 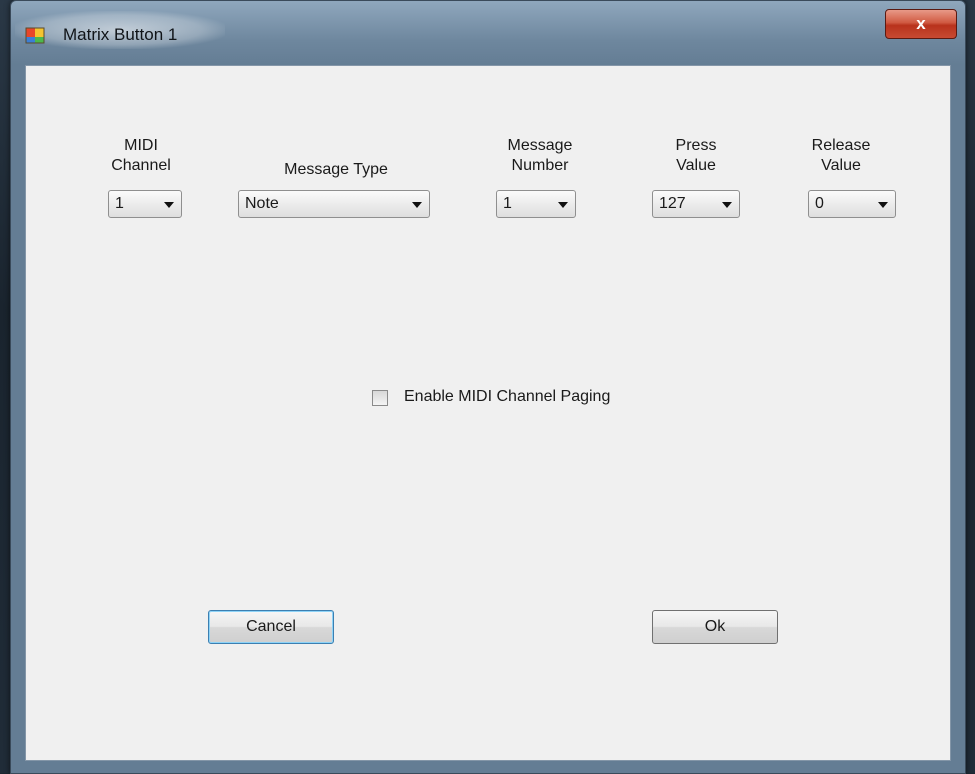 I want to click on release-value-label: Release Value, so click(x=841, y=155).